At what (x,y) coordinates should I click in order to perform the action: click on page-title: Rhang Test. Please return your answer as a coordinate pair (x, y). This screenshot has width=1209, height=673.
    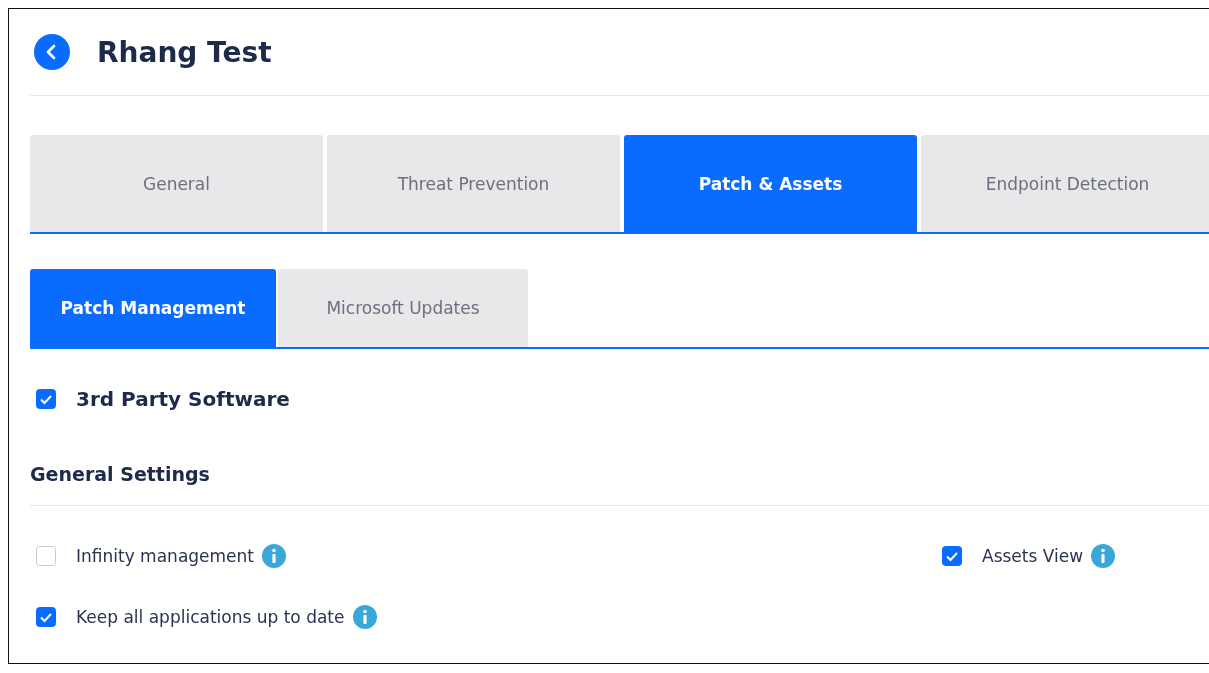
    Looking at the image, I should click on (184, 52).